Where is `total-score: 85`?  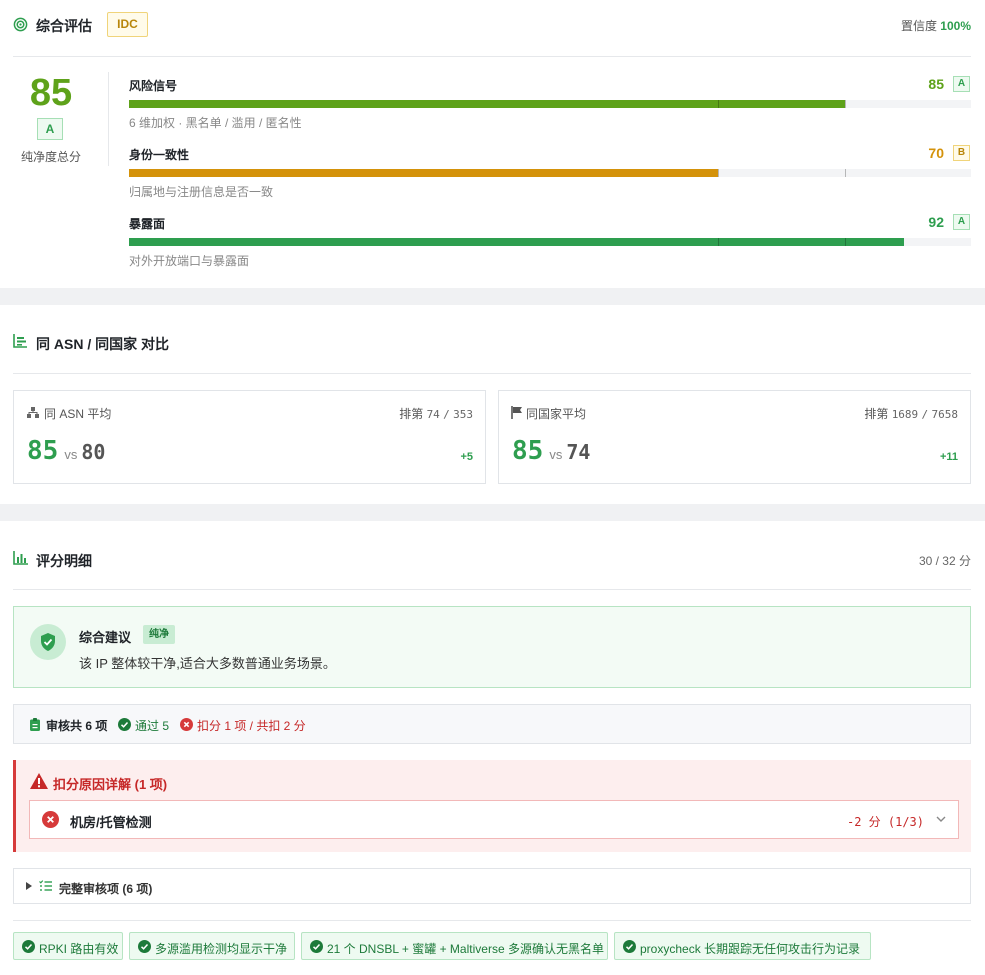 total-score: 85 is located at coordinates (51, 93).